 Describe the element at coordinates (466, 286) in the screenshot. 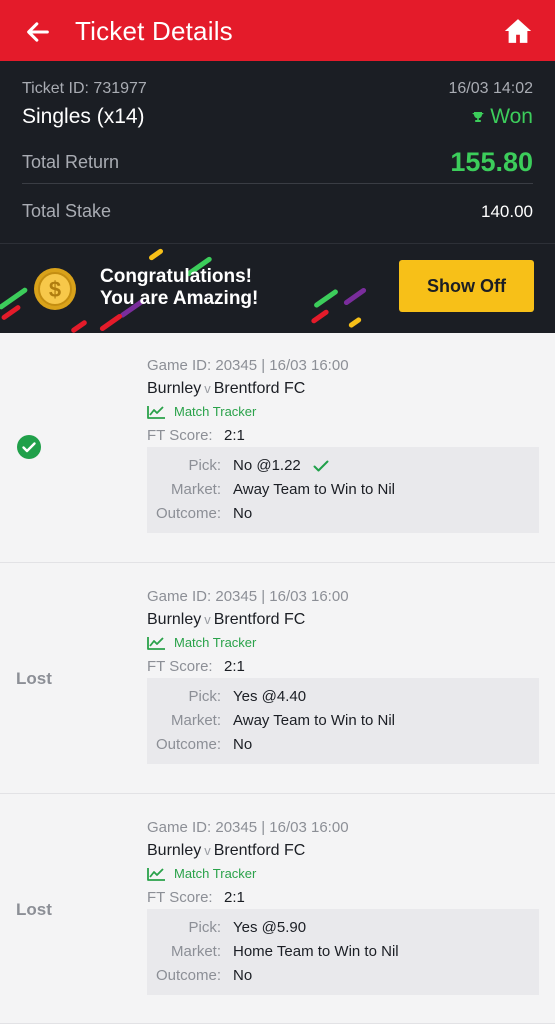

I see `show-off-button: Show Off` at that location.